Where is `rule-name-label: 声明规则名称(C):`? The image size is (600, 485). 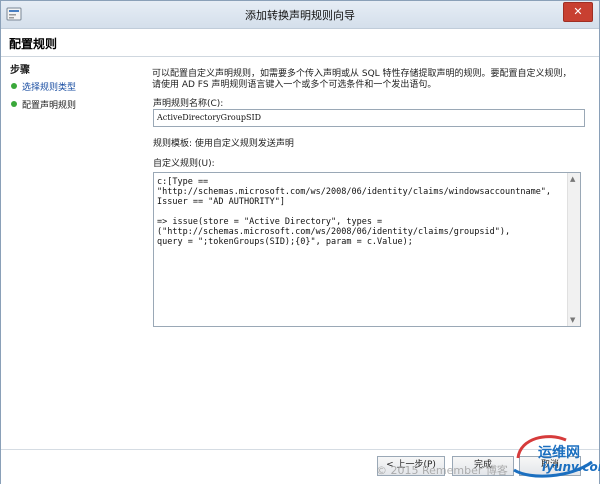
rule-name-label: 声明规则名称(C): is located at coordinates (188, 104).